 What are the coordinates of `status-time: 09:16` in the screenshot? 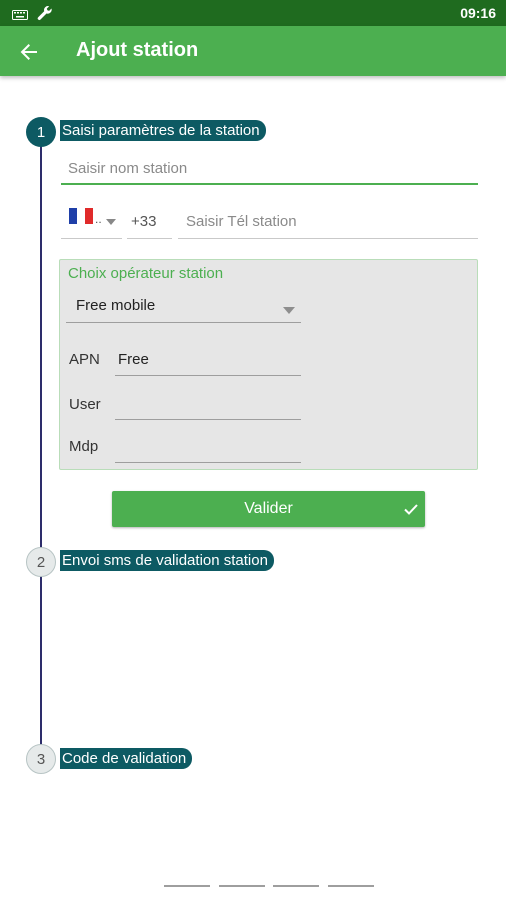 It's located at (478, 13).